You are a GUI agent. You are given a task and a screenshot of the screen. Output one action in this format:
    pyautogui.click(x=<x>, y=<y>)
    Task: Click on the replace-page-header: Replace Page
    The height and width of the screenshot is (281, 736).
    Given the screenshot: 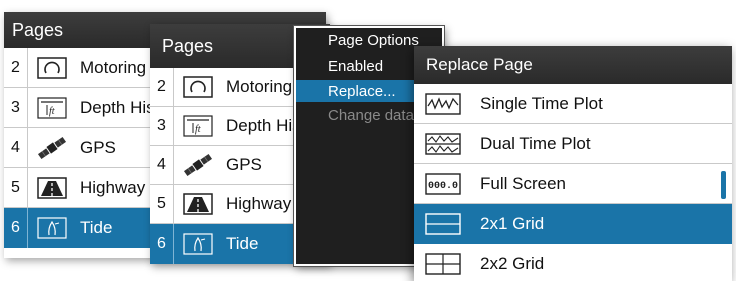 What is the action you would take?
    pyautogui.click(x=573, y=65)
    